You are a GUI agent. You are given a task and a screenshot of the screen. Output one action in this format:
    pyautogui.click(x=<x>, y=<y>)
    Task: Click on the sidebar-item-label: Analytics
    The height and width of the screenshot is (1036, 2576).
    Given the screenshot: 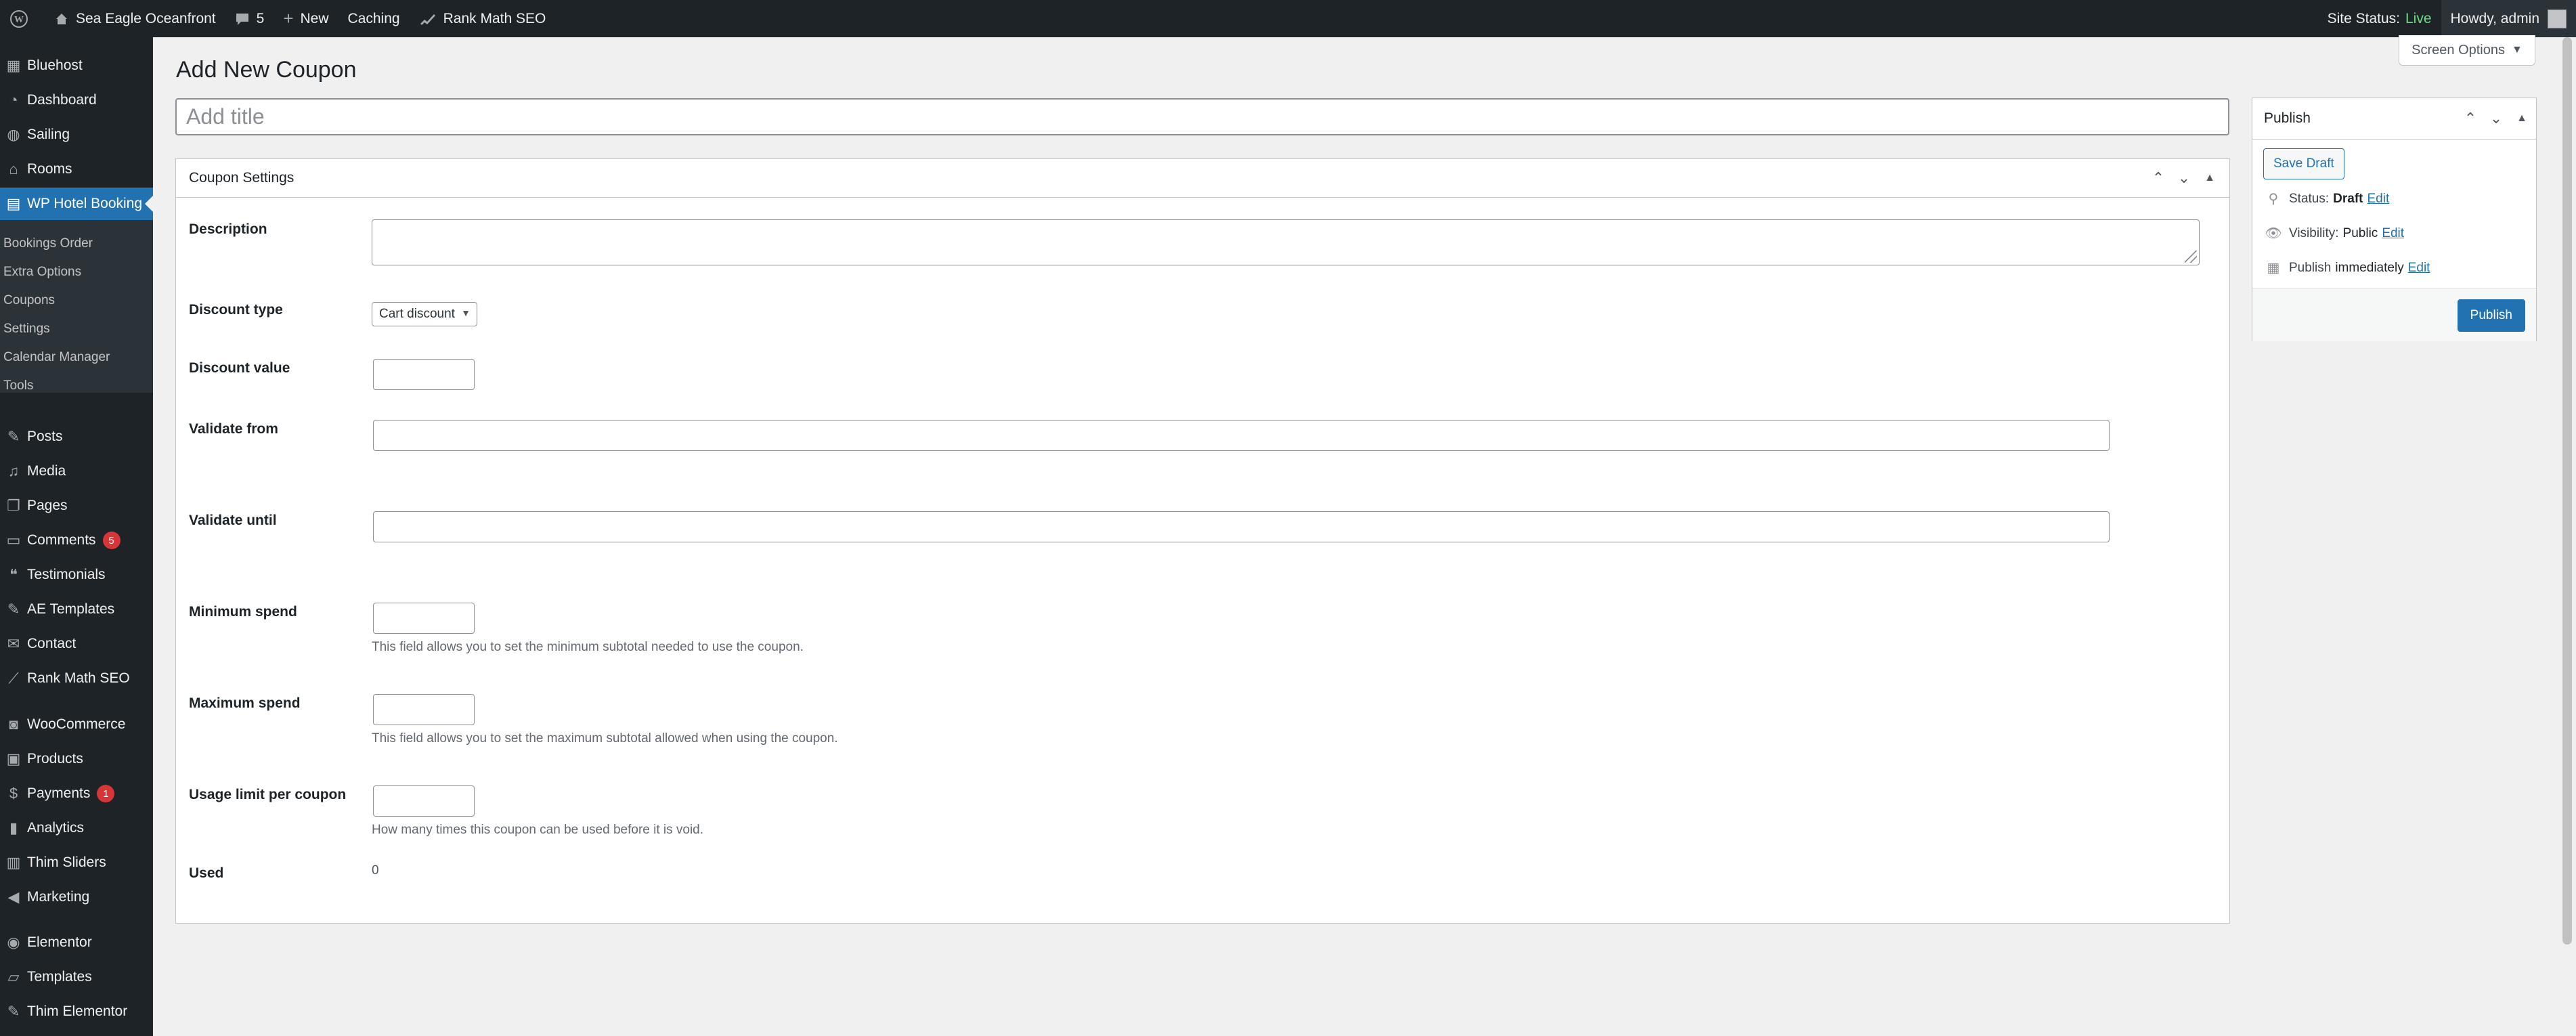 What is the action you would take?
    pyautogui.click(x=56, y=828)
    